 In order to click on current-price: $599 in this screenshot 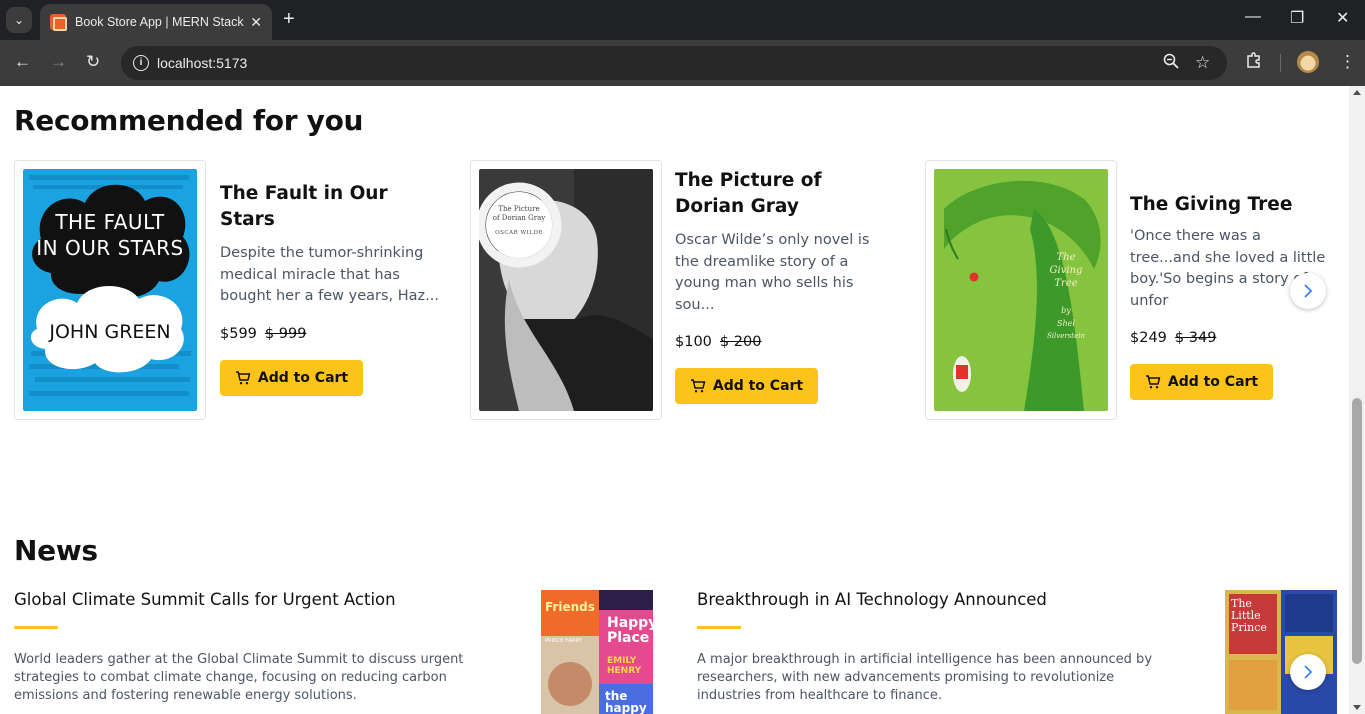, I will do `click(238, 333)`.